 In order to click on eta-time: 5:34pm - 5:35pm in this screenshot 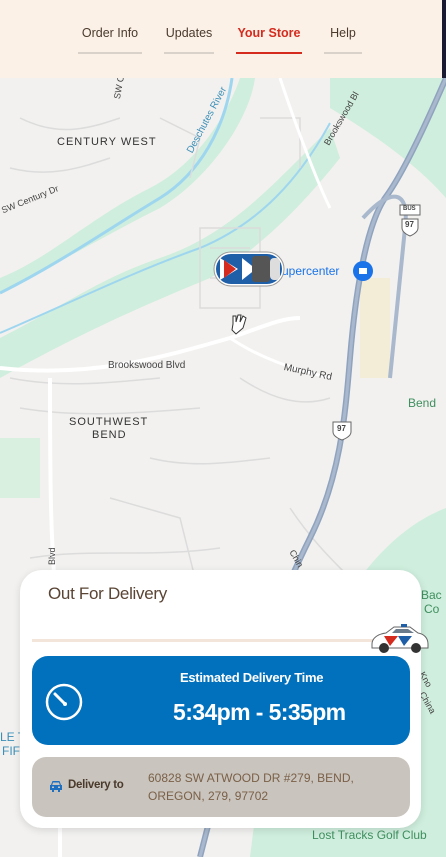, I will do `click(259, 712)`.